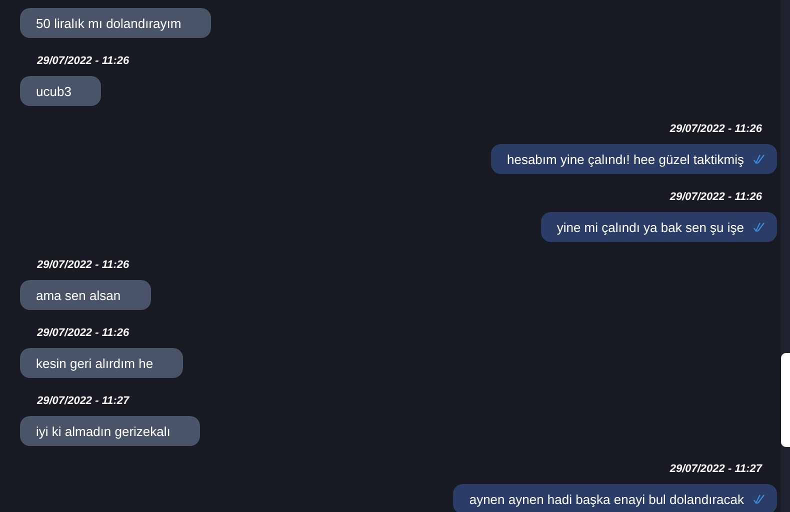 The width and height of the screenshot is (790, 512). Describe the element at coordinates (650, 227) in the screenshot. I see `message-text: yine mi çalındı ya bak sen şu işe` at that location.